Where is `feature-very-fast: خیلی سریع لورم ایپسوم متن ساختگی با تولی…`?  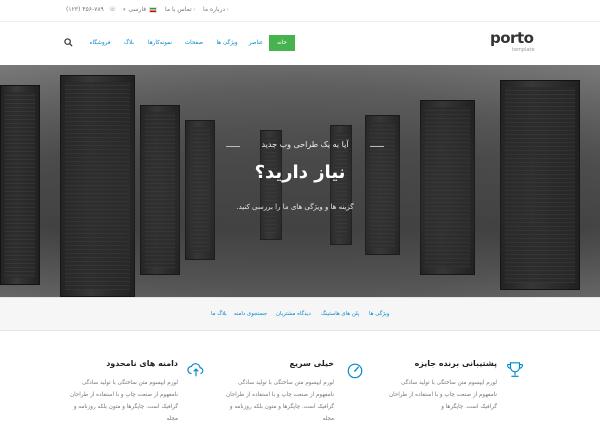
feature-very-fast: خیلی سریع لورم ایپسوم متن ساختگی با تولی… is located at coordinates (244, 392).